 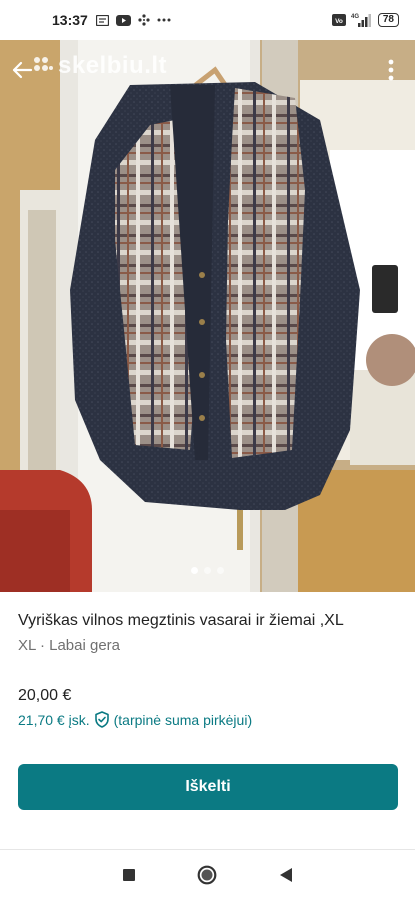 I want to click on back-button, so click(x=22, y=70).